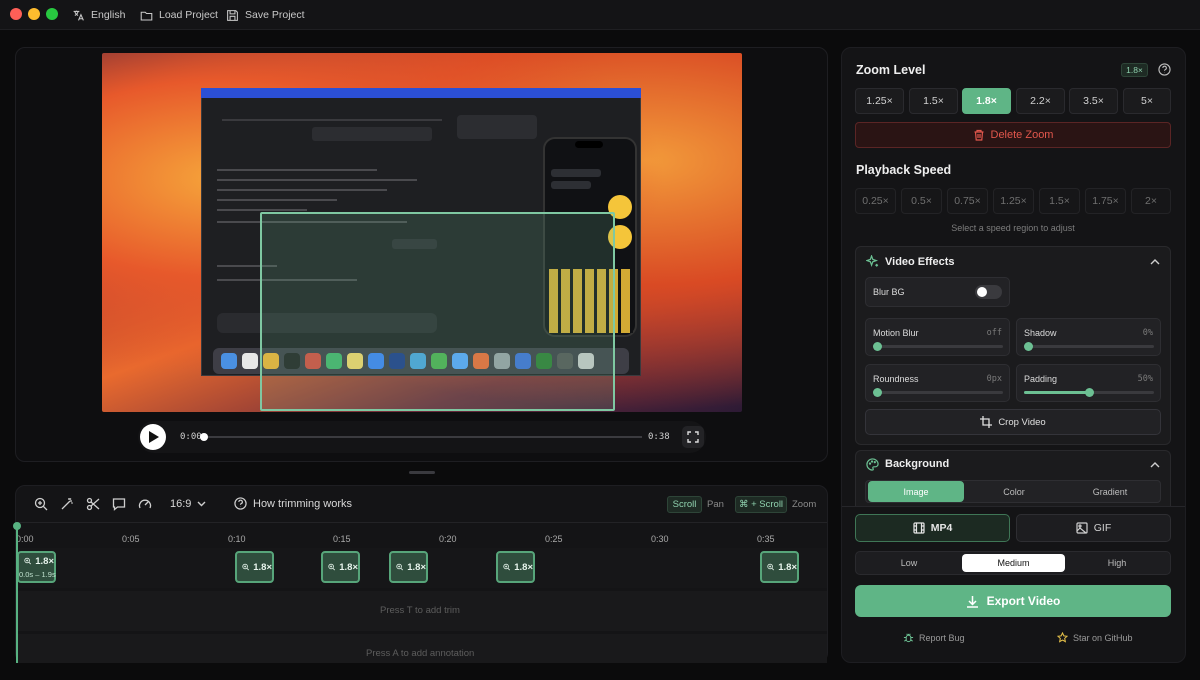 Image resolution: width=1200 pixels, height=680 pixels. I want to click on zoom-option-1-8: 1.8×, so click(986, 101).